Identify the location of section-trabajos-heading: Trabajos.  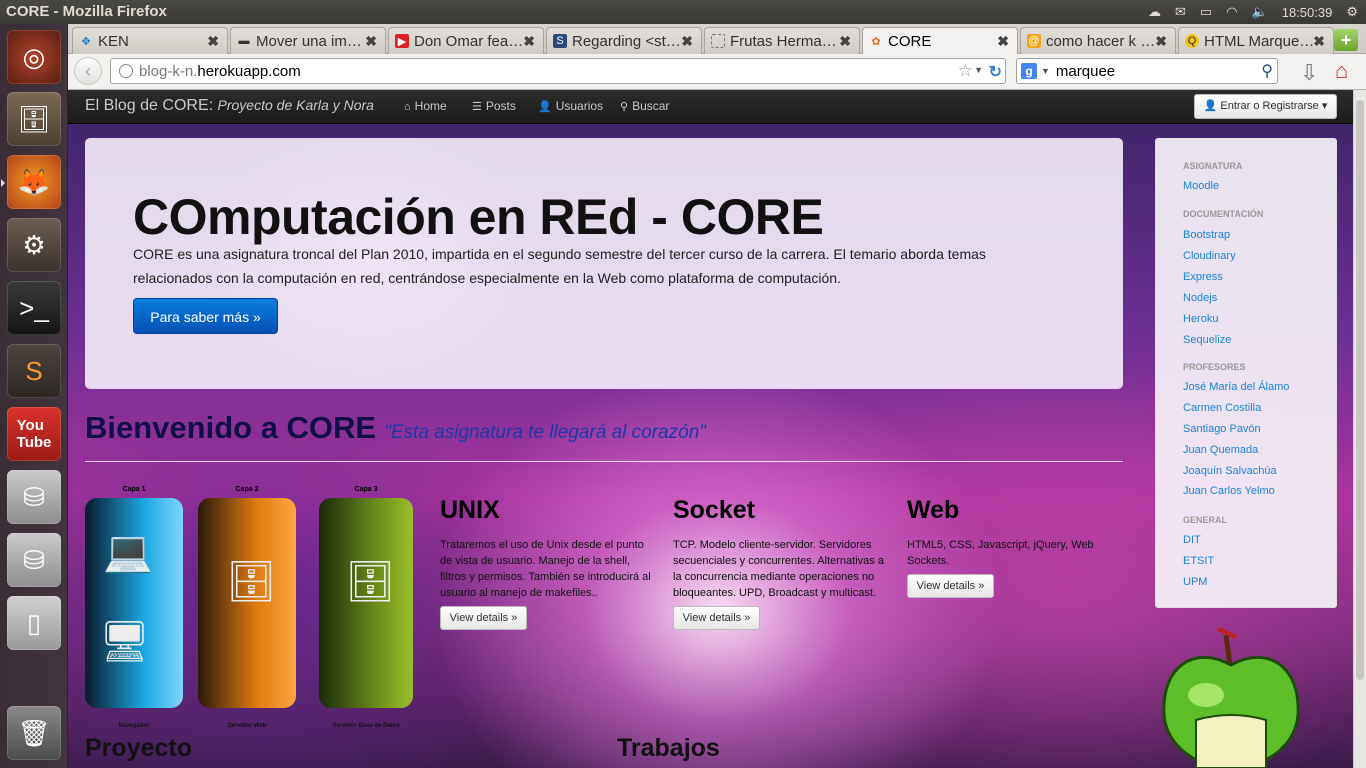
(668, 748).